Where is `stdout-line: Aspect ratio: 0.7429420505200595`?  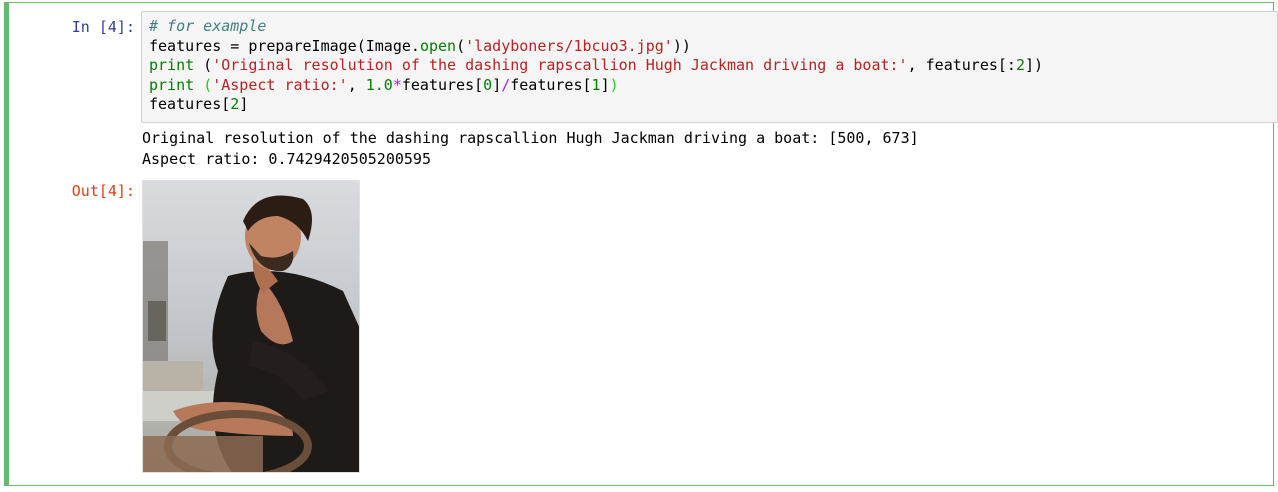
stdout-line: Aspect ratio: 0.7429420505200595 is located at coordinates (286, 159).